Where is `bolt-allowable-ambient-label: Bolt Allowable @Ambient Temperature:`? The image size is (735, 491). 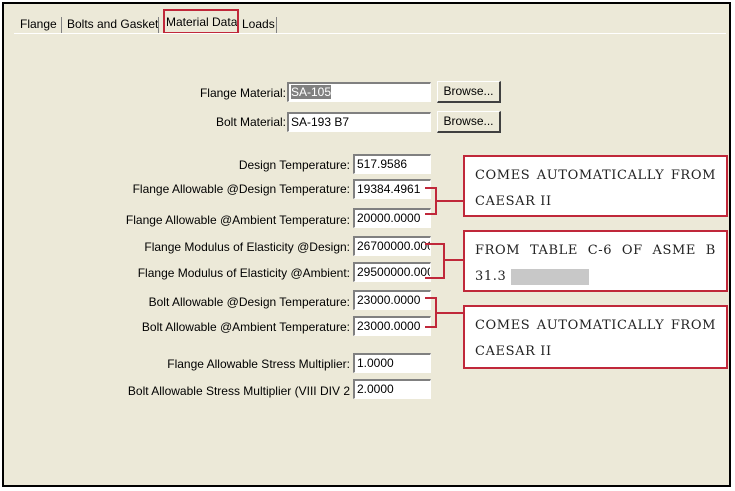
bolt-allowable-ambient-label: Bolt Allowable @Ambient Temperature: is located at coordinates (245, 327).